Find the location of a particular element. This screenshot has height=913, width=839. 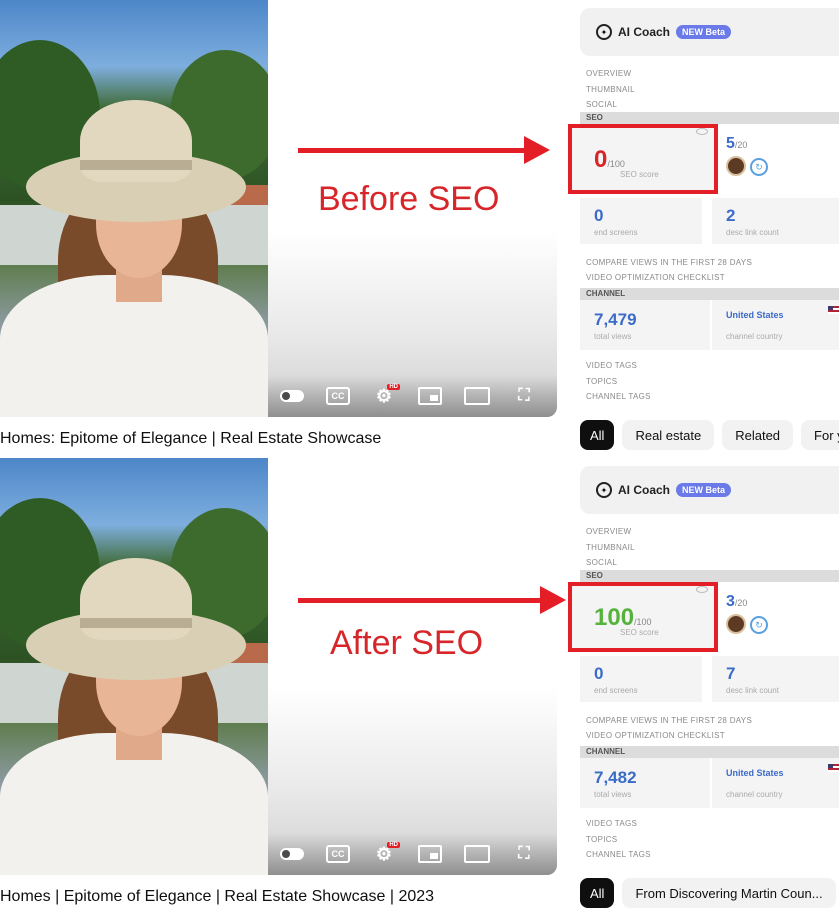

total-views-card: 7,482 total views is located at coordinates (645, 783).